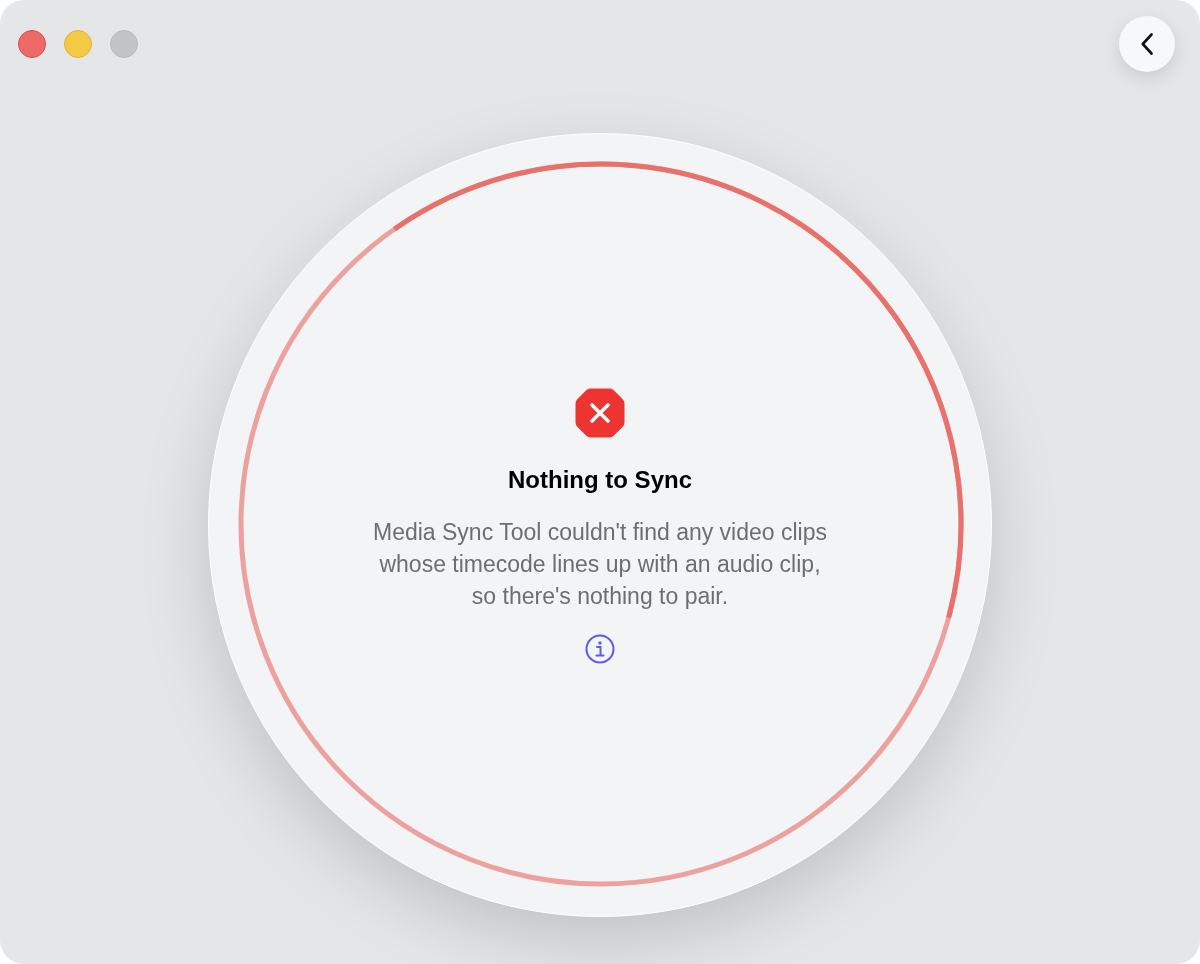 This screenshot has height=964, width=1200. What do you see at coordinates (32, 44) in the screenshot?
I see `close-button` at bounding box center [32, 44].